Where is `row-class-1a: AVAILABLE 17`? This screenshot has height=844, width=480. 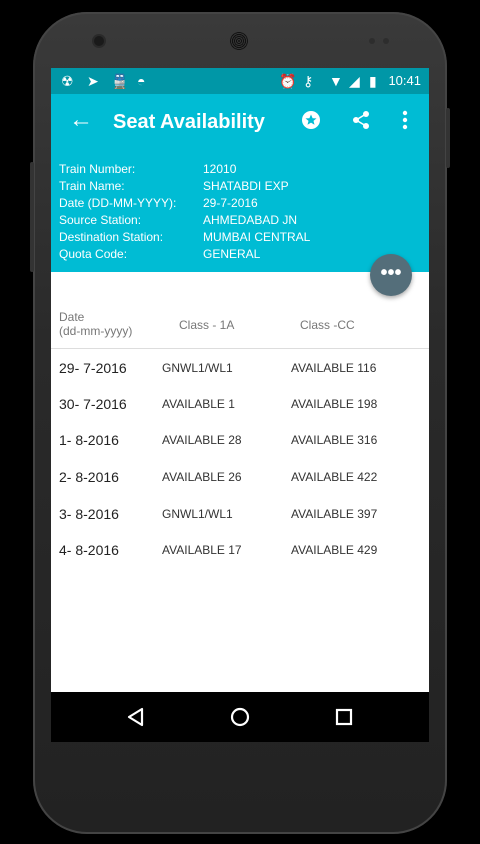
row-class-1a: AVAILABLE 17 is located at coordinates (202, 550).